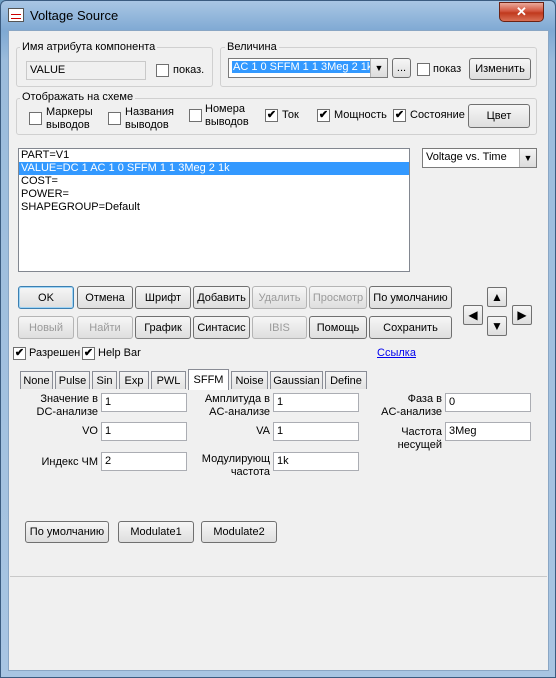  I want to click on list-item: COST=, so click(214, 181).